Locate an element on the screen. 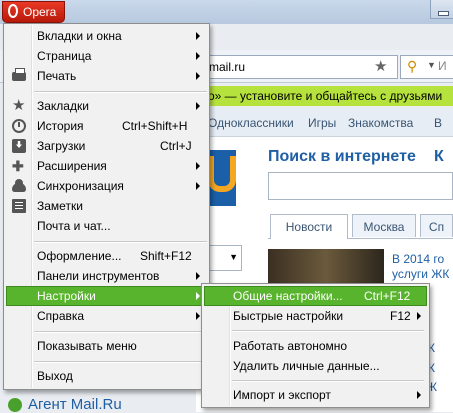 The image size is (453, 413). search-placeholder: И is located at coordinates (442, 66).